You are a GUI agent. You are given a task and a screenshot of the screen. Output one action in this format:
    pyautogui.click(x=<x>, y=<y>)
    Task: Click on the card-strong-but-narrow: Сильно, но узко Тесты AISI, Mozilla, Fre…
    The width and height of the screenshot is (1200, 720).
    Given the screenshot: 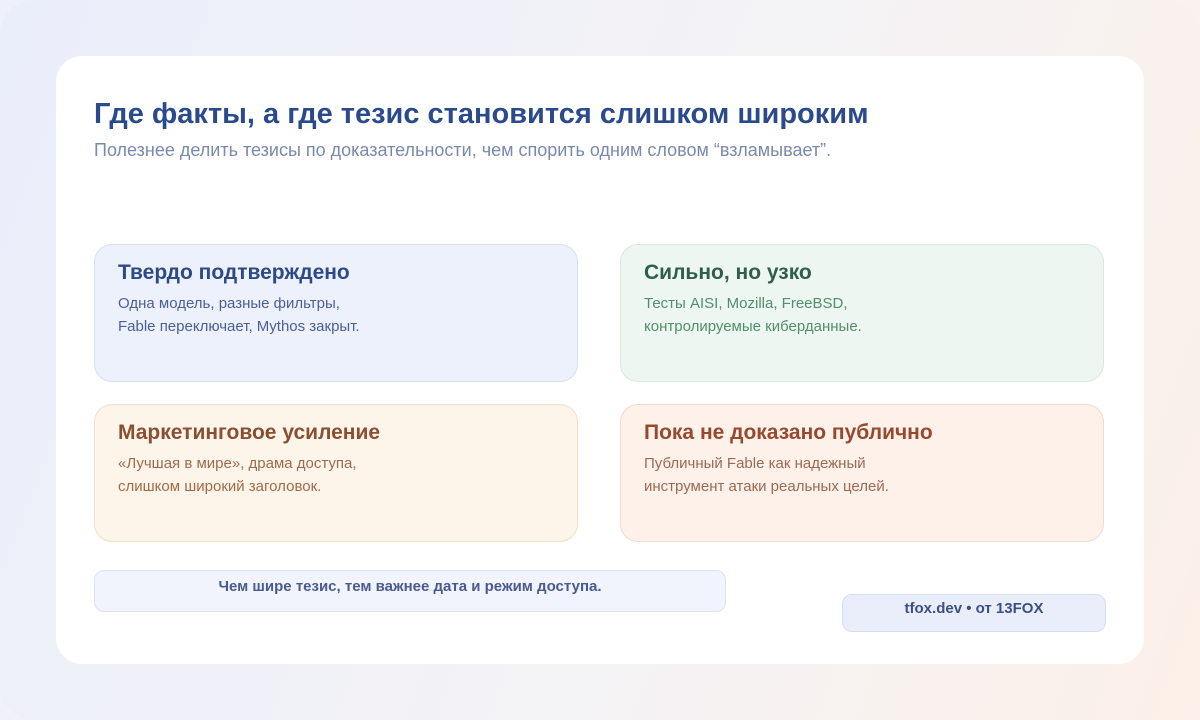 What is the action you would take?
    pyautogui.click(x=862, y=313)
    